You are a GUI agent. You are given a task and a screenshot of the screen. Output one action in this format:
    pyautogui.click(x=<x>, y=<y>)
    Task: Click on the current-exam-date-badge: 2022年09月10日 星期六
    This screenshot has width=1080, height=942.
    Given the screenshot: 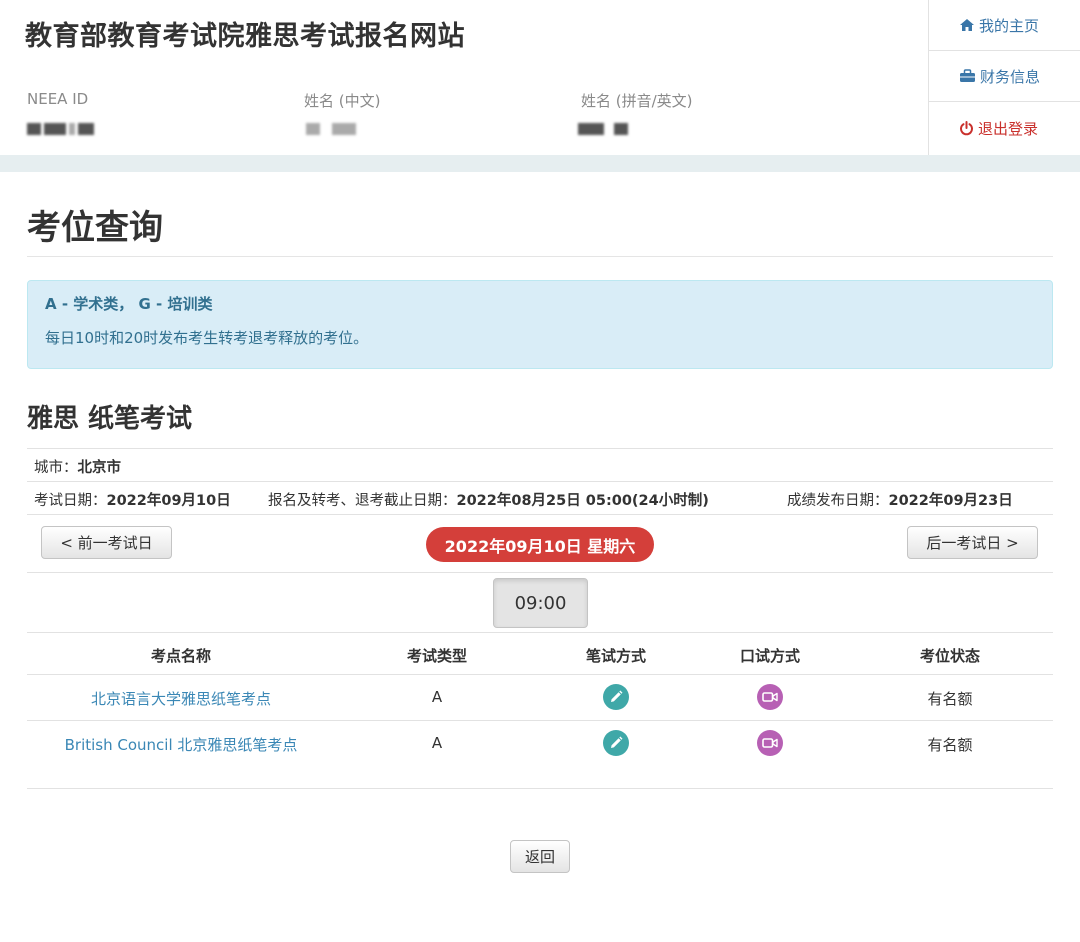 What is the action you would take?
    pyautogui.click(x=540, y=544)
    